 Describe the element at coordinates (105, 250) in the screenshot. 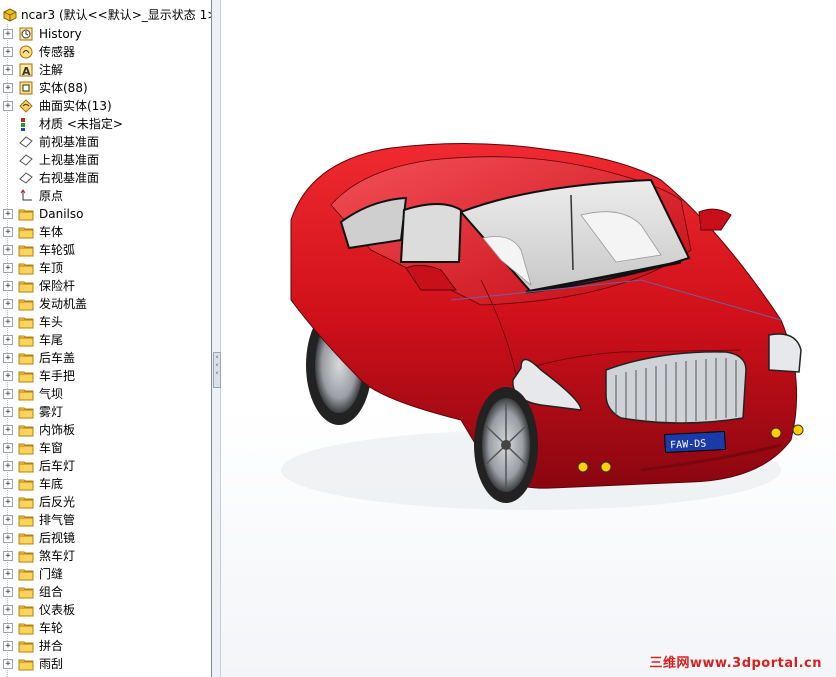

I see `tree-item: + 车轮弧` at that location.